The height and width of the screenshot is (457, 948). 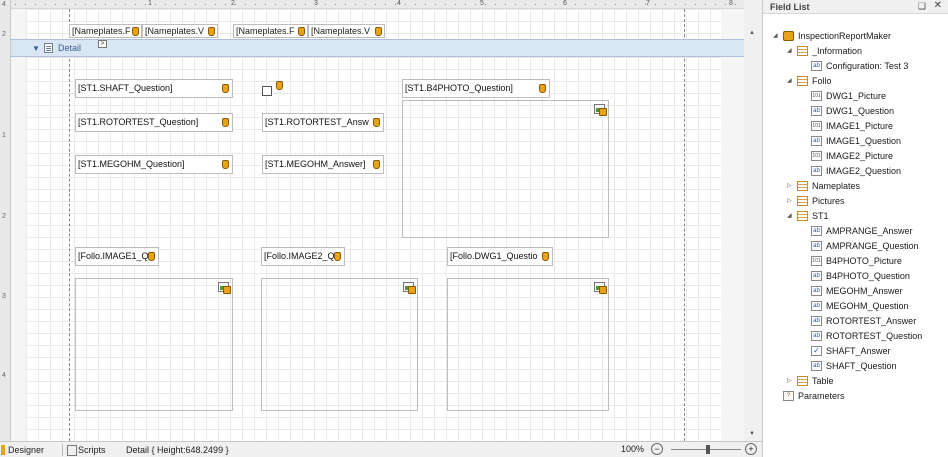 What do you see at coordinates (824, 51) in the screenshot?
I see `tree-node: ◢ _Information` at bounding box center [824, 51].